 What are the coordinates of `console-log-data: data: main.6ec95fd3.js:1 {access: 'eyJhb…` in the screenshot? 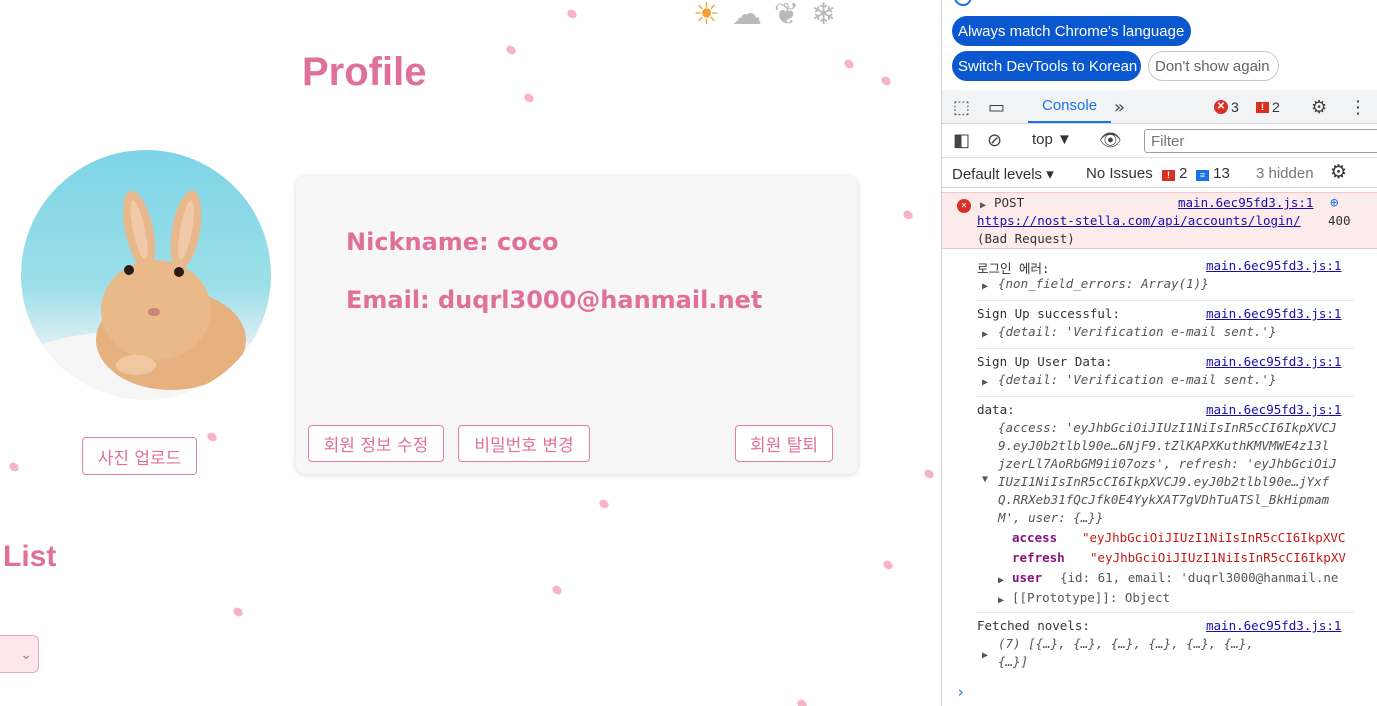 It's located at (1159, 504).